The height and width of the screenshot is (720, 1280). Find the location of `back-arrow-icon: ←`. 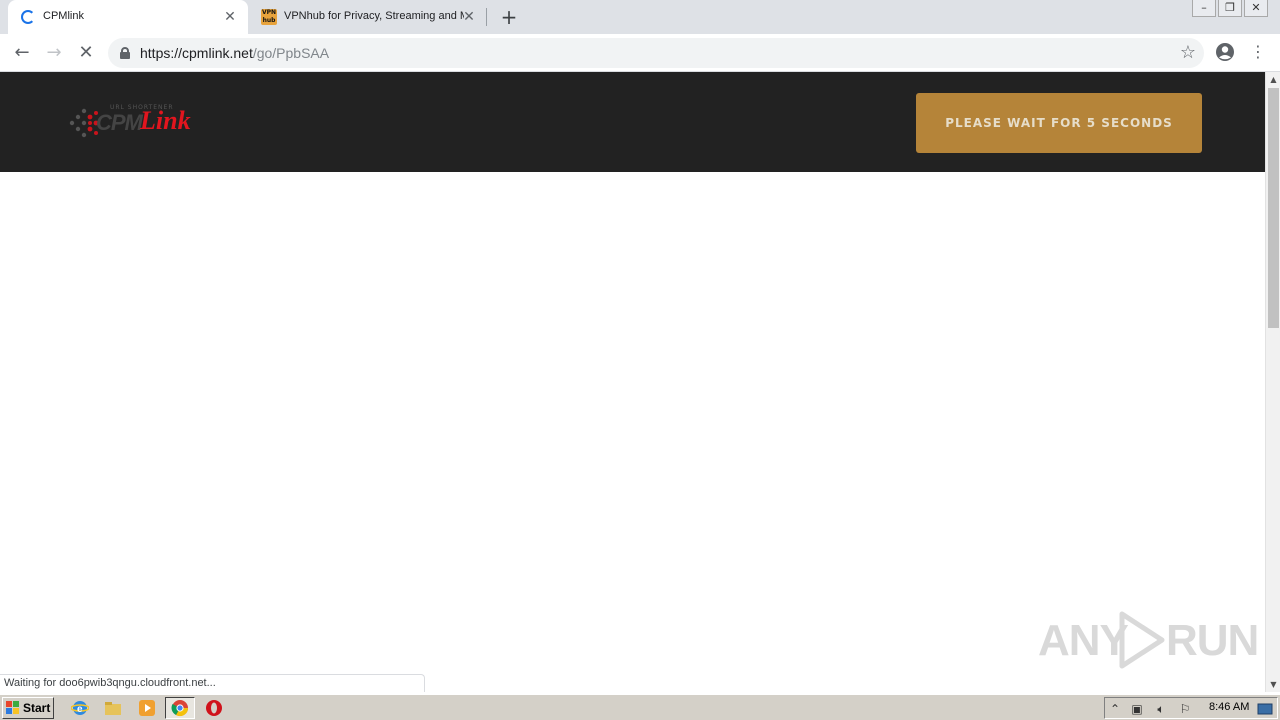

back-arrow-icon: ← is located at coordinates (22, 53).